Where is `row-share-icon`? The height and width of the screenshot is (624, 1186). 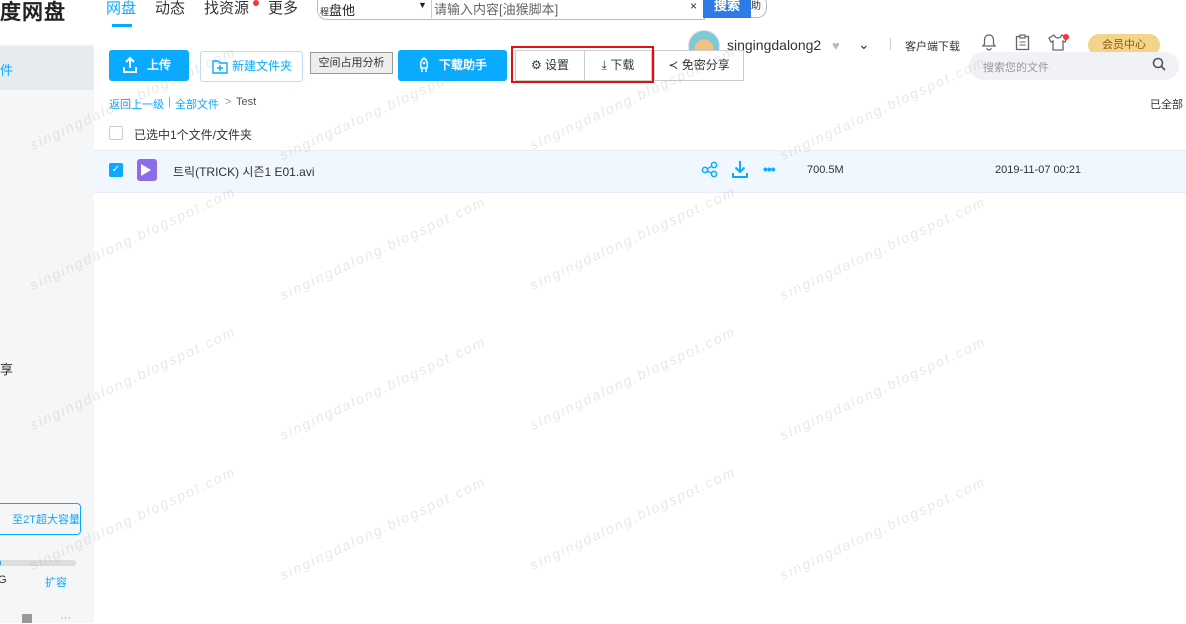
row-share-icon is located at coordinates (709, 172).